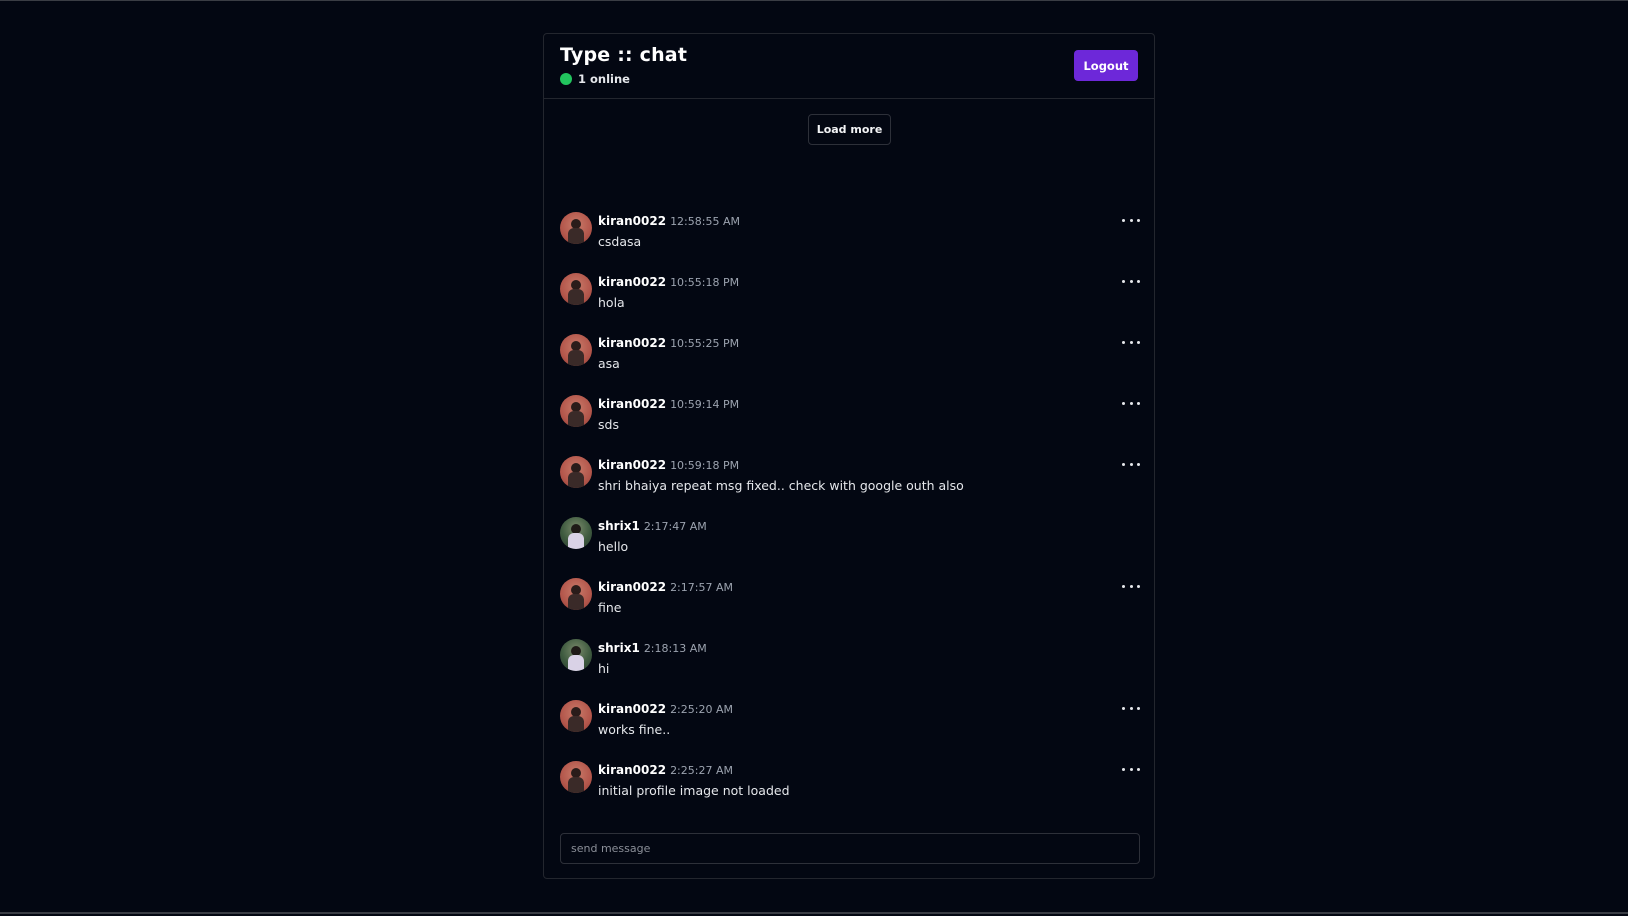  I want to click on message-text: sds, so click(608, 424).